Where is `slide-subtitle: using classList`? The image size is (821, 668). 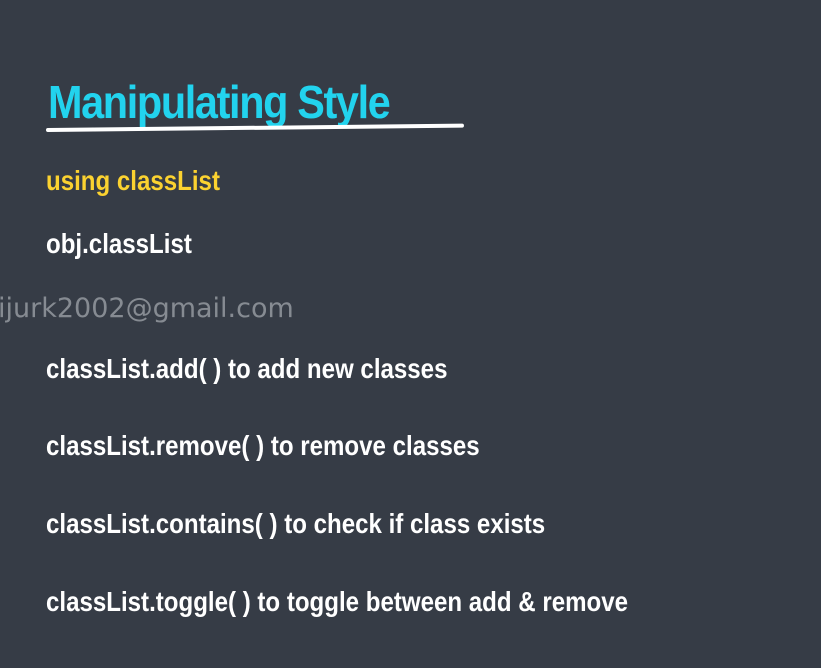 slide-subtitle: using classList is located at coordinates (133, 180).